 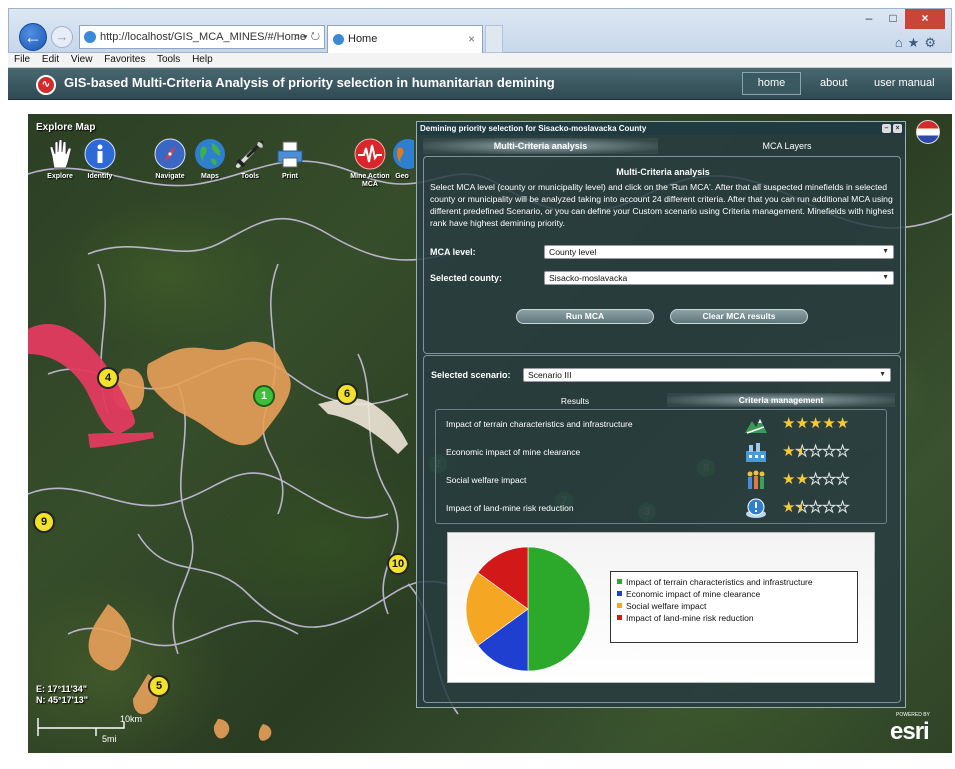 What do you see at coordinates (124, 59) in the screenshot?
I see `menu-favorites: Favorites` at bounding box center [124, 59].